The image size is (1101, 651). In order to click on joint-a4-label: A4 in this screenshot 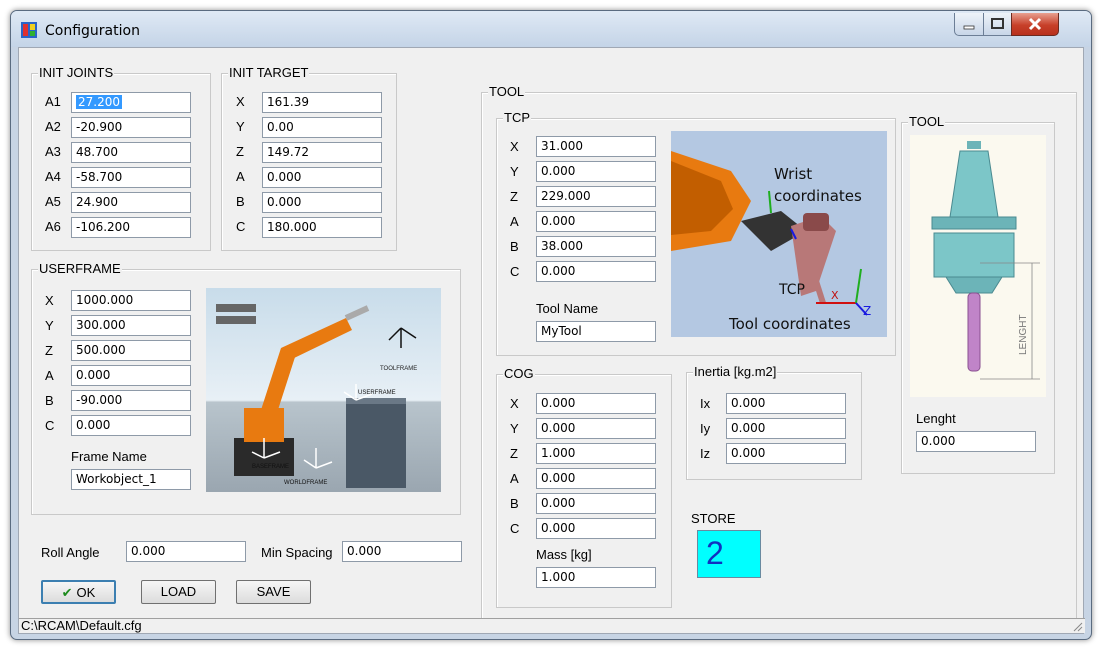, I will do `click(53, 176)`.